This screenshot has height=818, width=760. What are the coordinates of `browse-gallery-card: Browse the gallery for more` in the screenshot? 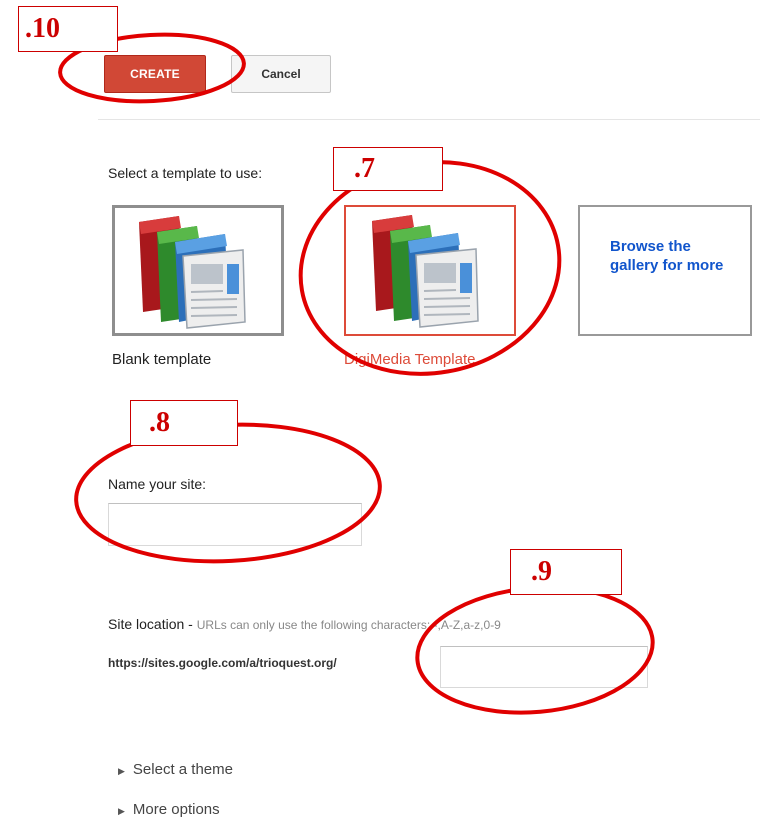 It's located at (665, 270).